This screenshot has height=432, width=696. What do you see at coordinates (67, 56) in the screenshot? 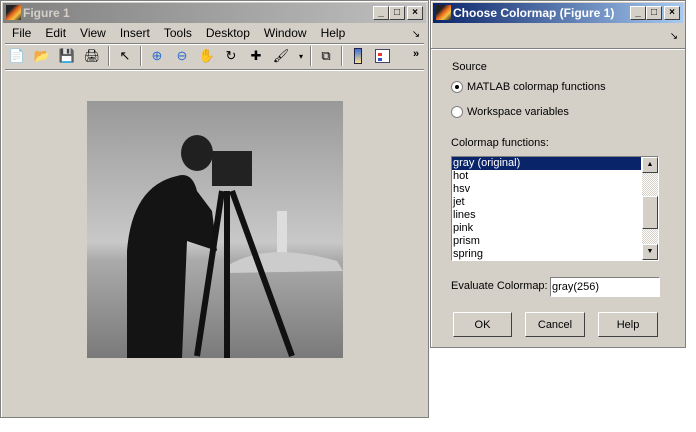
I see `save-icon: 💾` at bounding box center [67, 56].